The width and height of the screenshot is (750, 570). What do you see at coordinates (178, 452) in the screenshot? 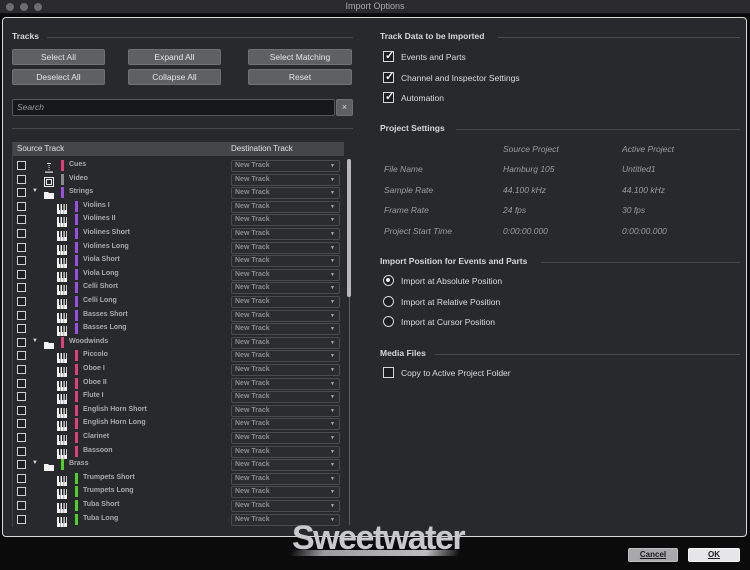
I see `track-row: Bassoon New Track ▼` at bounding box center [178, 452].